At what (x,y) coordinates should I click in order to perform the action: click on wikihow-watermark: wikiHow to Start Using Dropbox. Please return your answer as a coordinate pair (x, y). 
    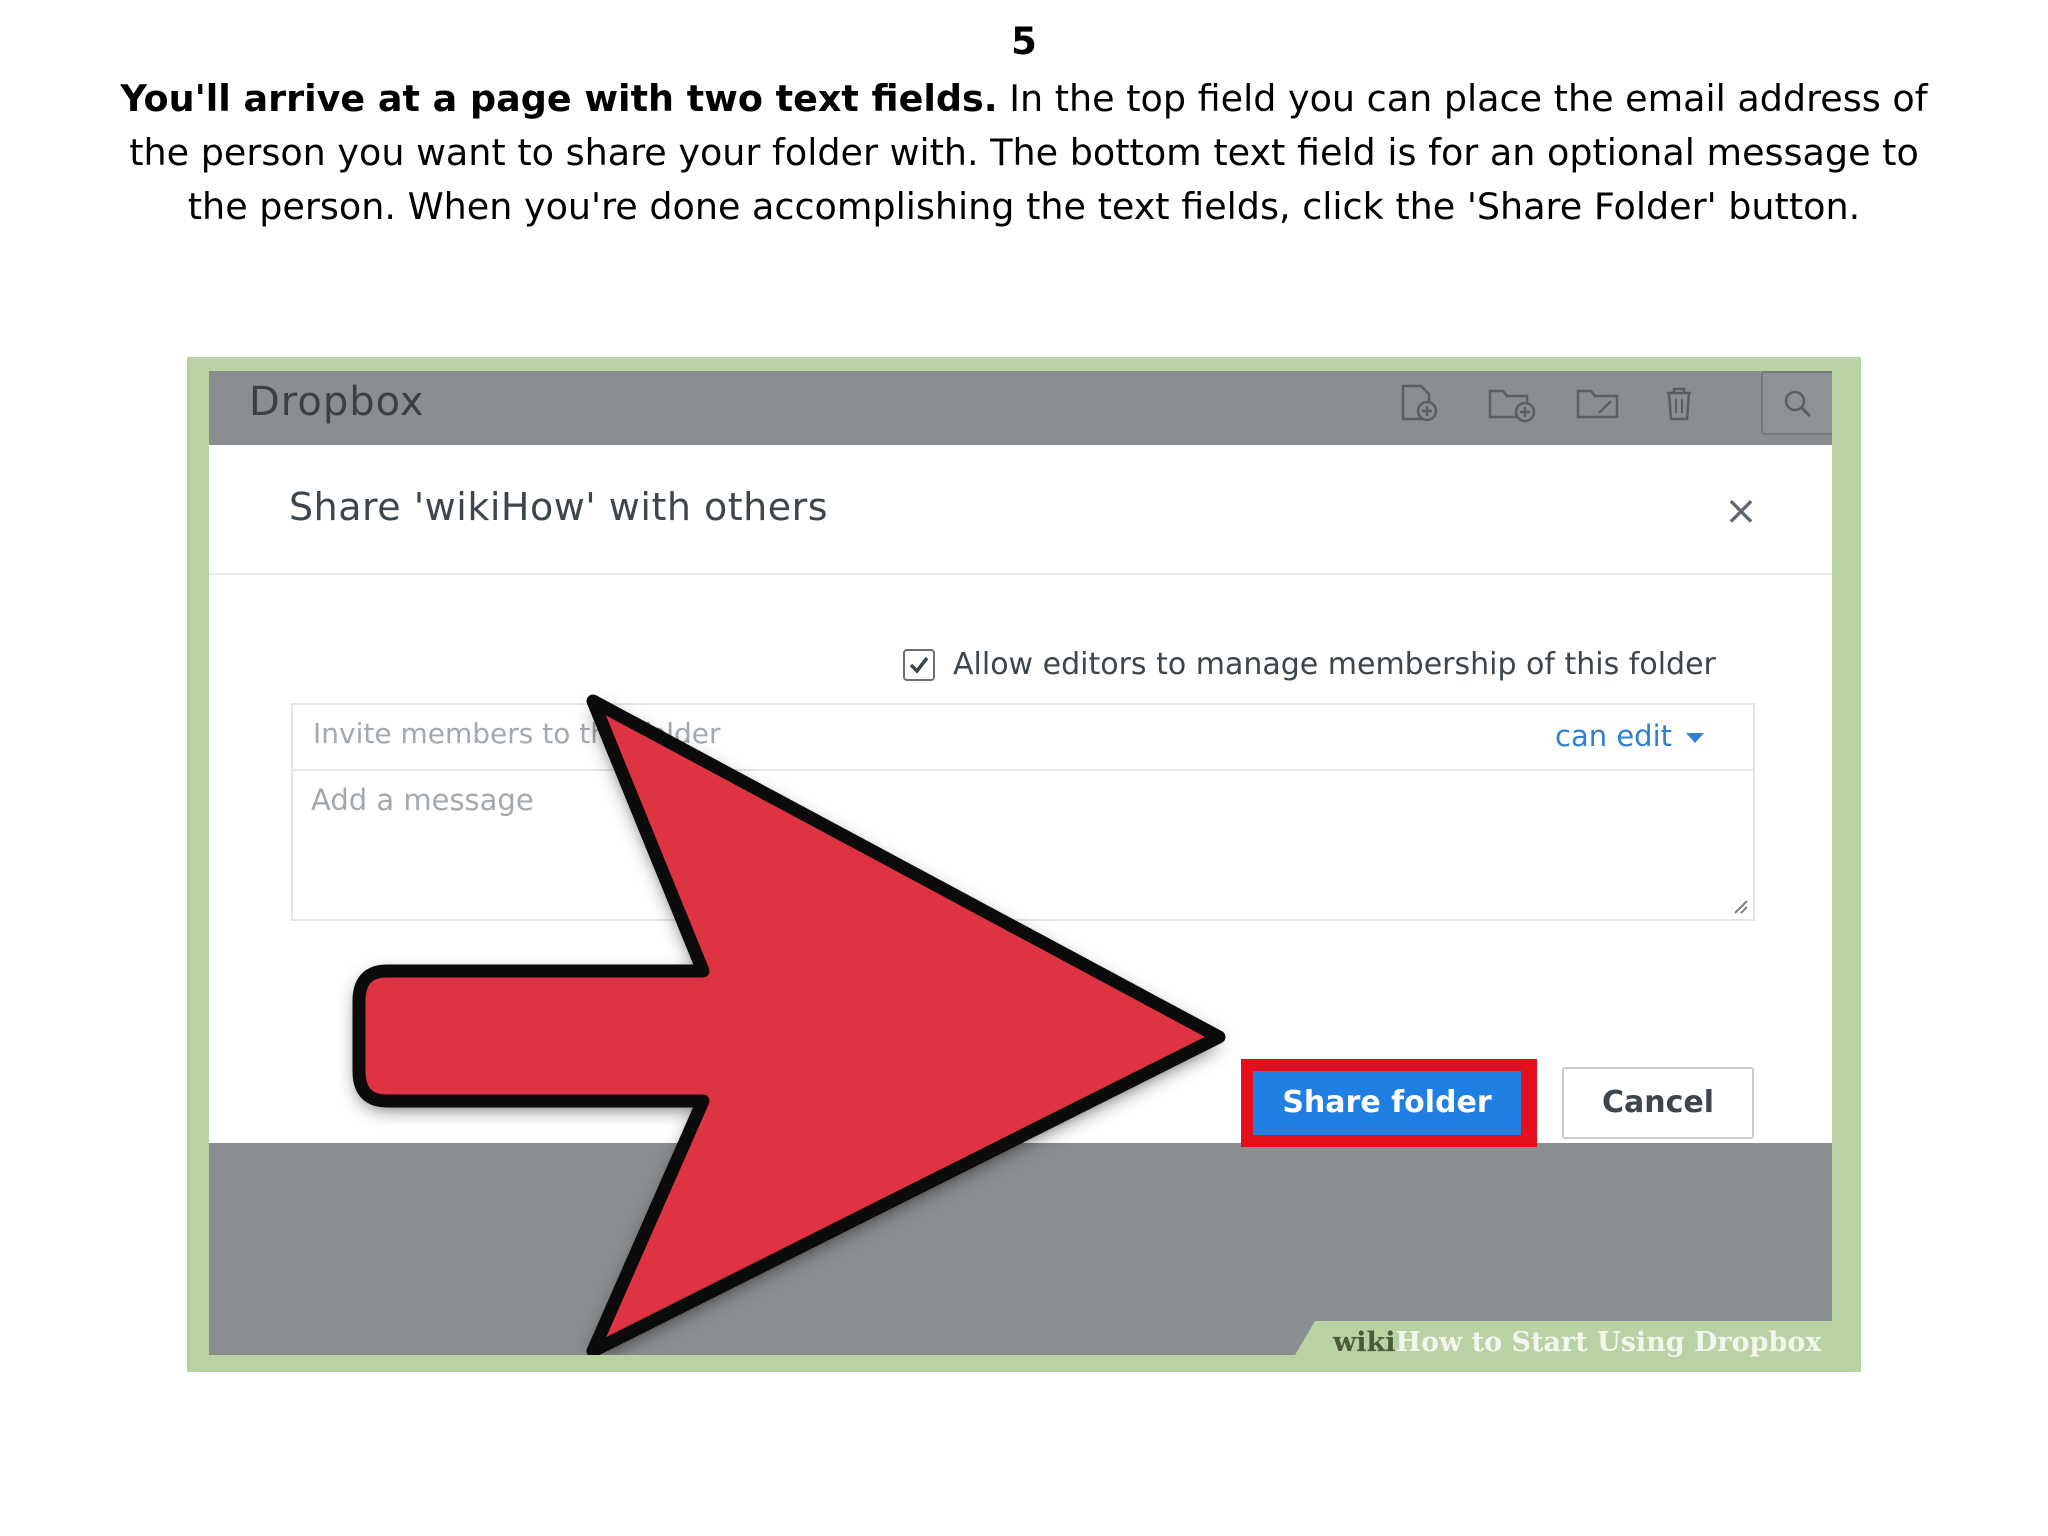
    Looking at the image, I should click on (1573, 1346).